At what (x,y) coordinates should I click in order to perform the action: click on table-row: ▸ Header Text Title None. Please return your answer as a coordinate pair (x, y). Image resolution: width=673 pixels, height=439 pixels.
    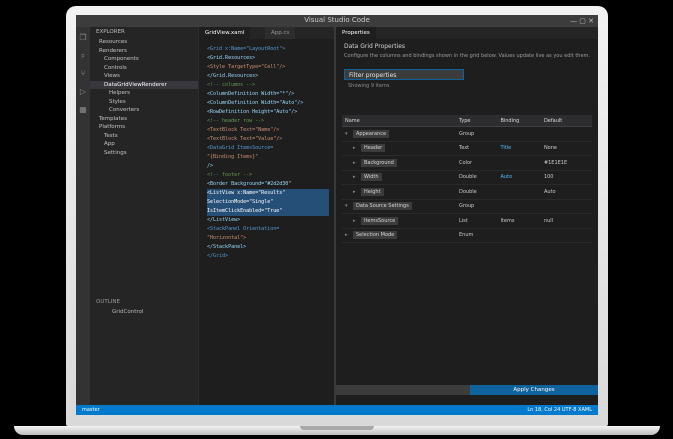
    Looking at the image, I should click on (467, 148).